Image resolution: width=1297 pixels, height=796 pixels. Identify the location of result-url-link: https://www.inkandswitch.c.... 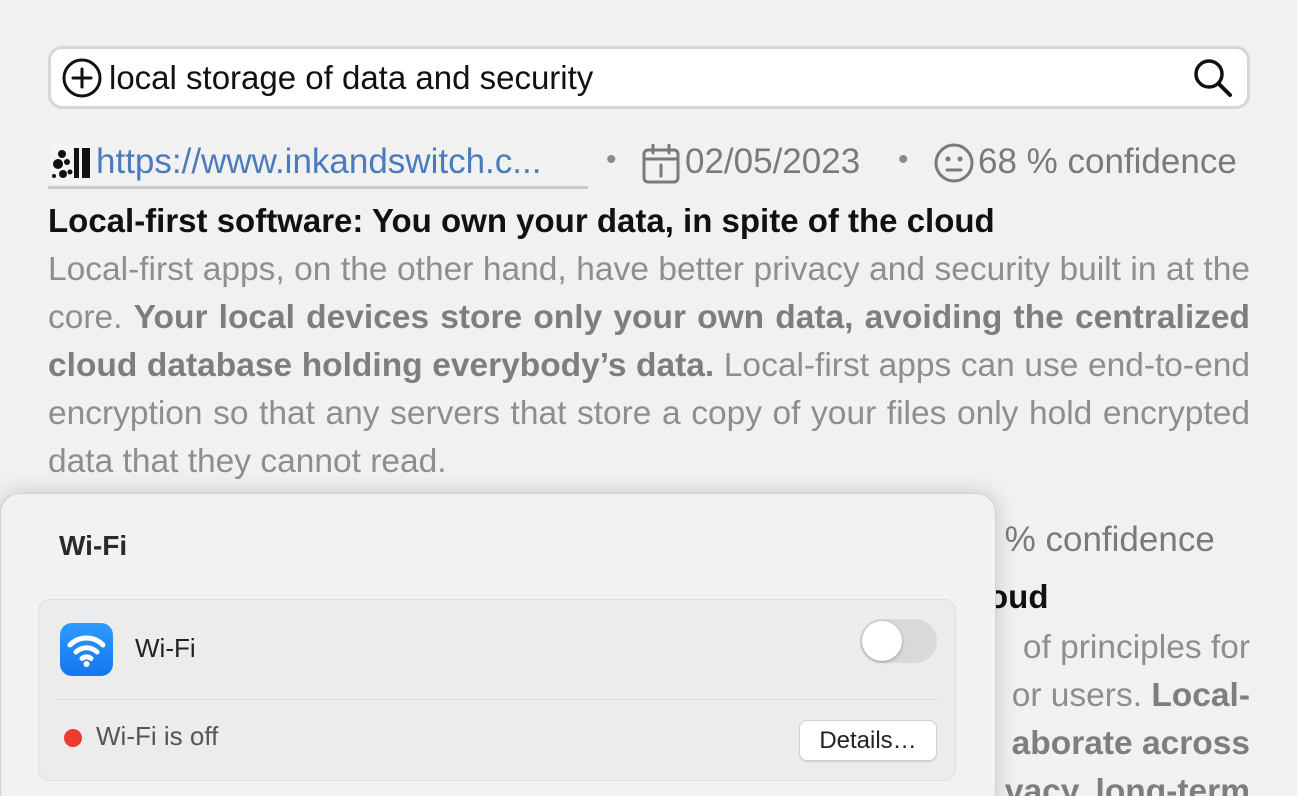
(341, 162).